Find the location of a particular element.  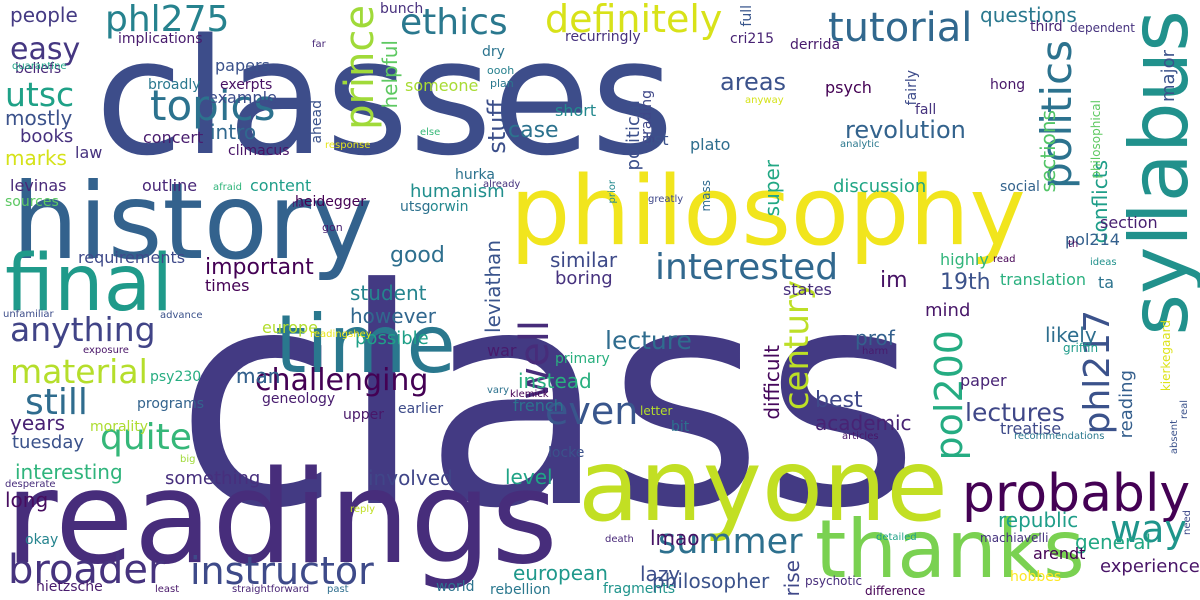

word-derrida: derrida is located at coordinates (815, 45).